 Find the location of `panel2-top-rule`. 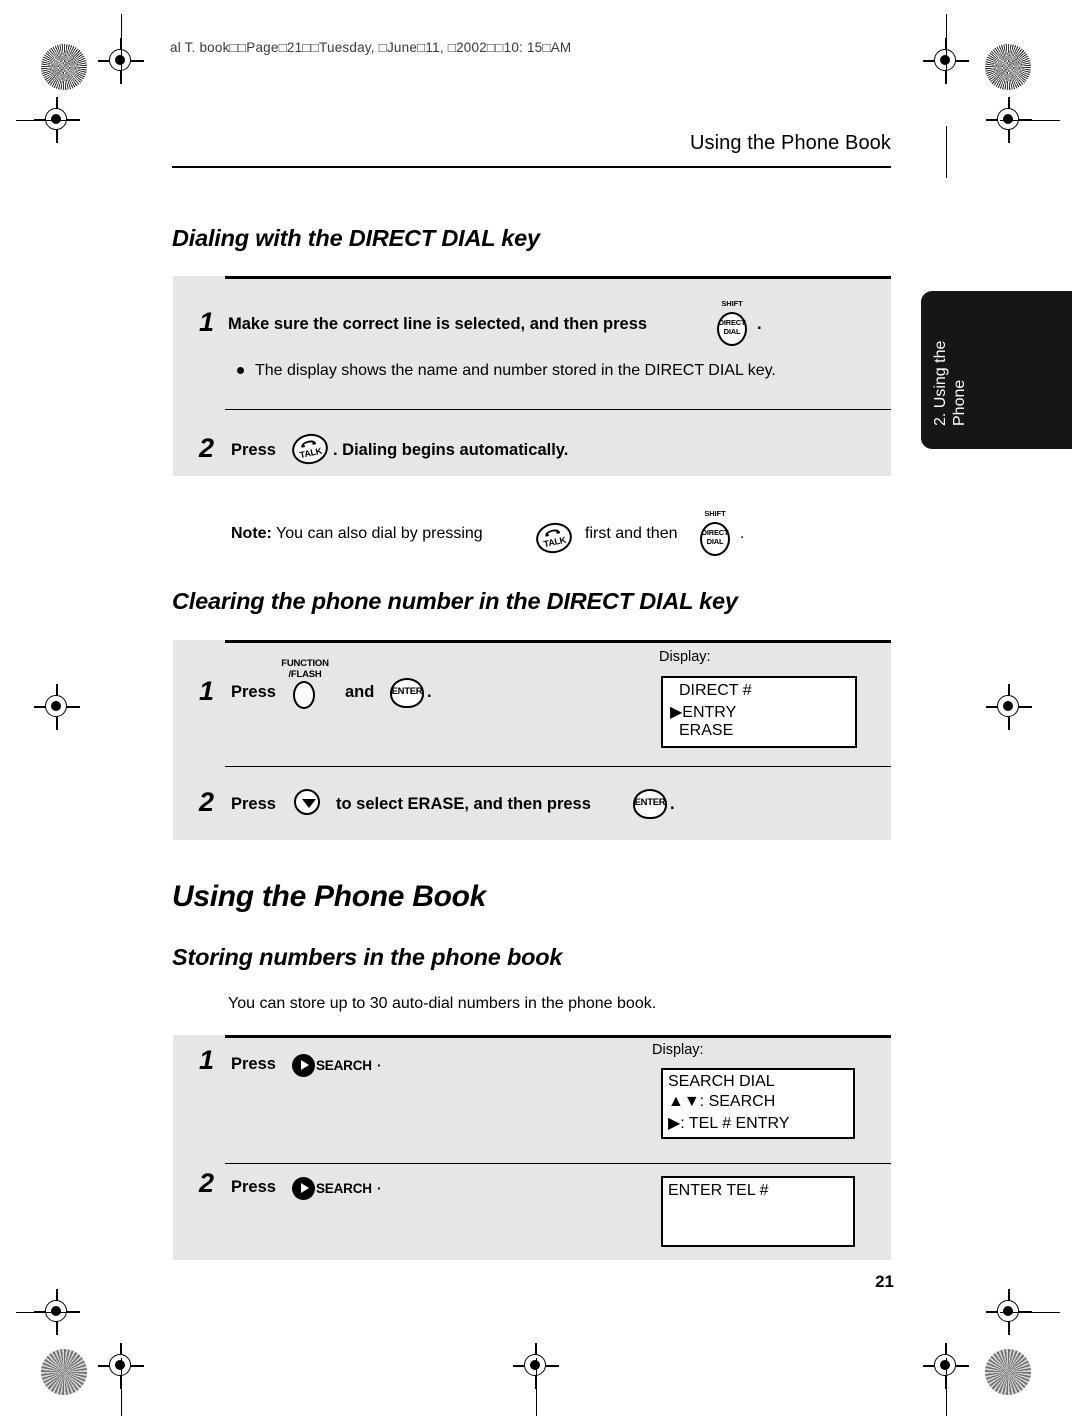

panel2-top-rule is located at coordinates (558, 641).